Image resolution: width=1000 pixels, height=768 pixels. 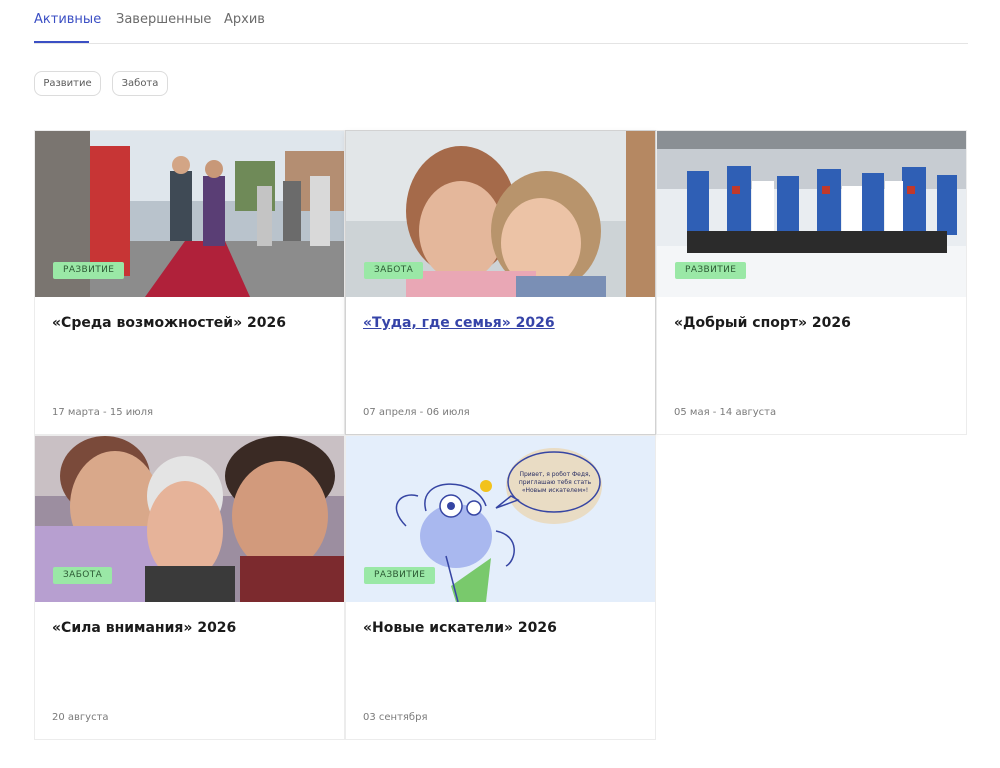 What do you see at coordinates (103, 412) in the screenshot?
I see `card-date: 17 марта - 15 июля` at bounding box center [103, 412].